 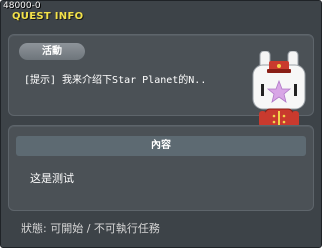 I want to click on quest-name: [提示] 我来介绍下Star Planet的N.., so click(x=115, y=78).